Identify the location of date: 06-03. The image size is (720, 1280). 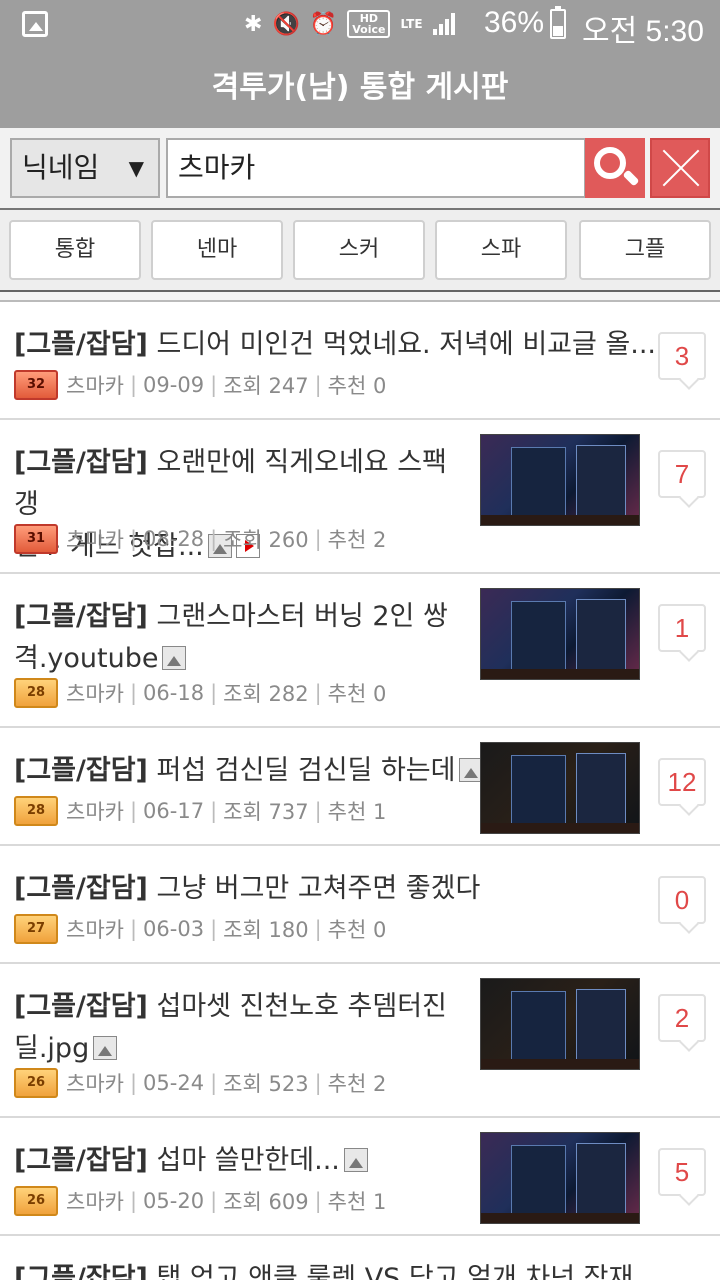
(174, 929).